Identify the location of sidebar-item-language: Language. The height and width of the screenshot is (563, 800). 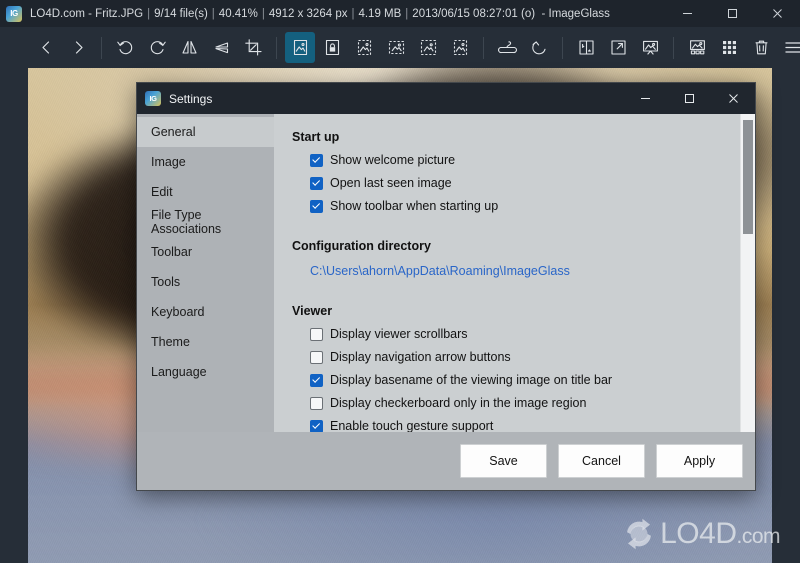
(205, 372).